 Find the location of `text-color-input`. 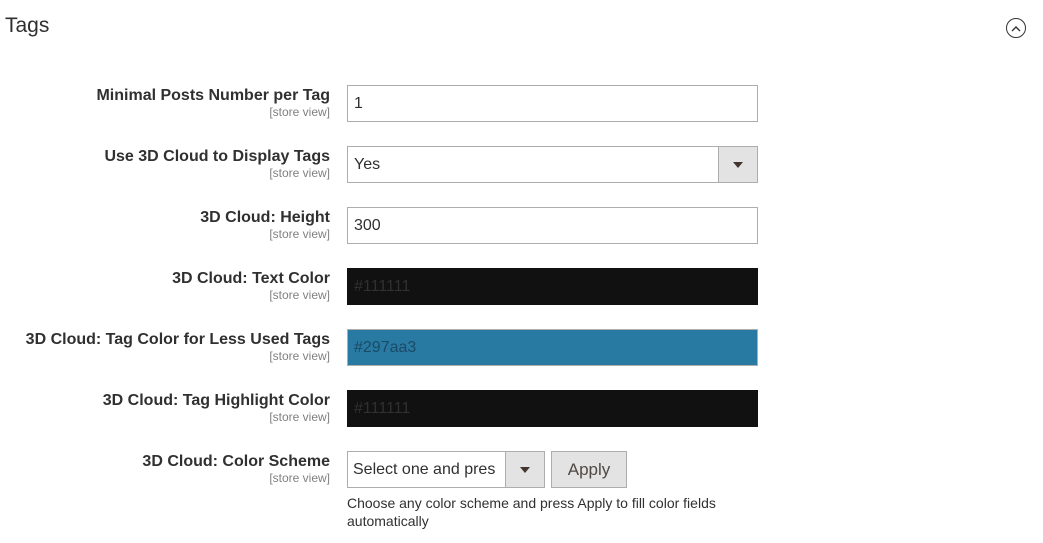

text-color-input is located at coordinates (552, 286).